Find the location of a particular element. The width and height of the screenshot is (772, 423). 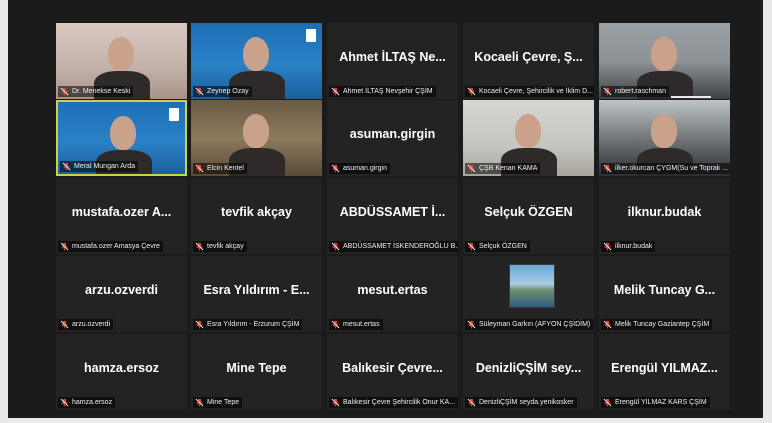

participant-tile: Dr. Menekse Keski is located at coordinates (121, 61).